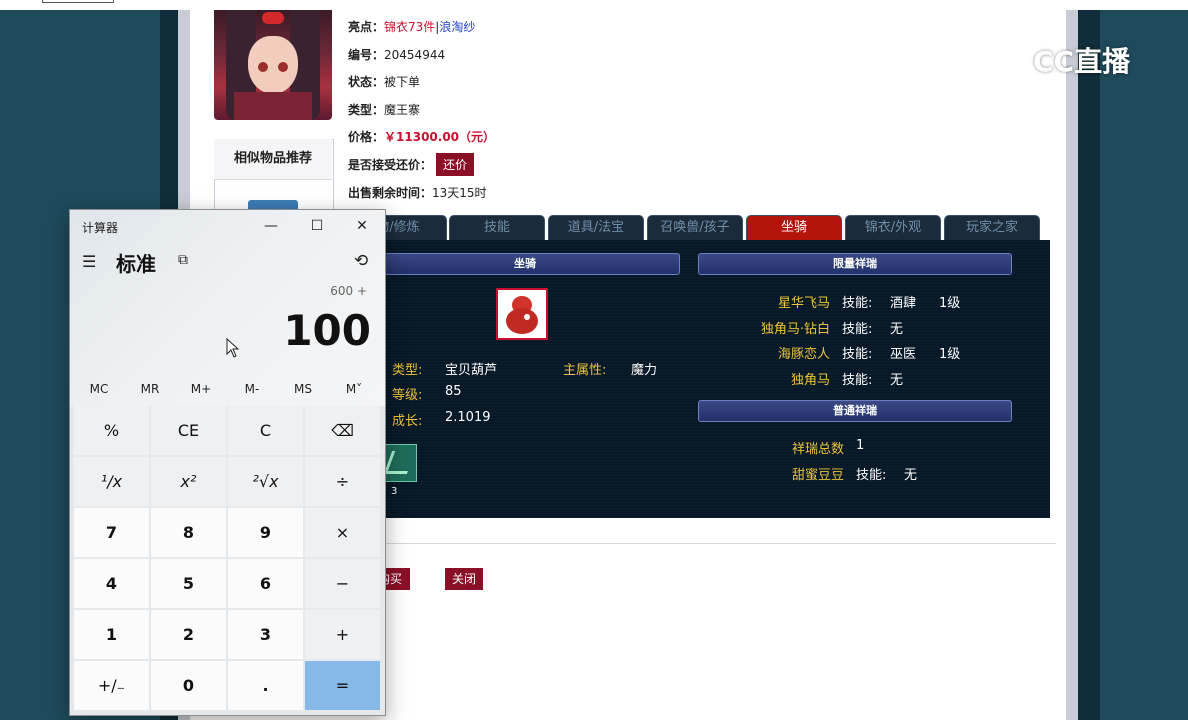 This screenshot has height=720, width=1188. Describe the element at coordinates (265, 430) in the screenshot. I see `clear-button: C` at that location.